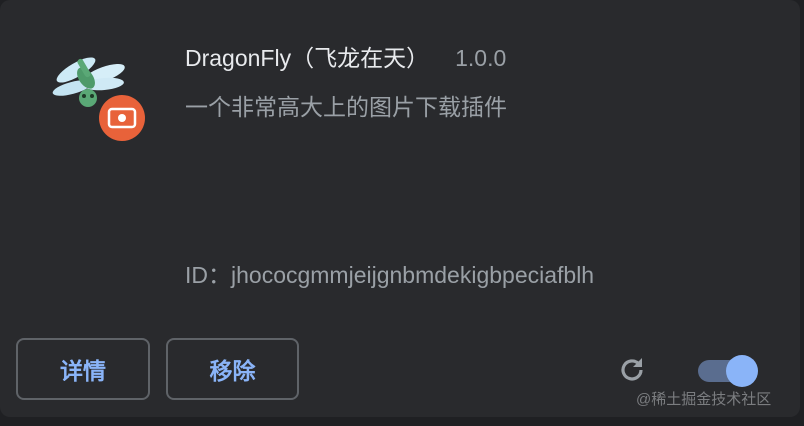 This screenshot has height=426, width=804. What do you see at coordinates (307, 58) in the screenshot?
I see `extension-name: DragonFly（飞龙在天）` at bounding box center [307, 58].